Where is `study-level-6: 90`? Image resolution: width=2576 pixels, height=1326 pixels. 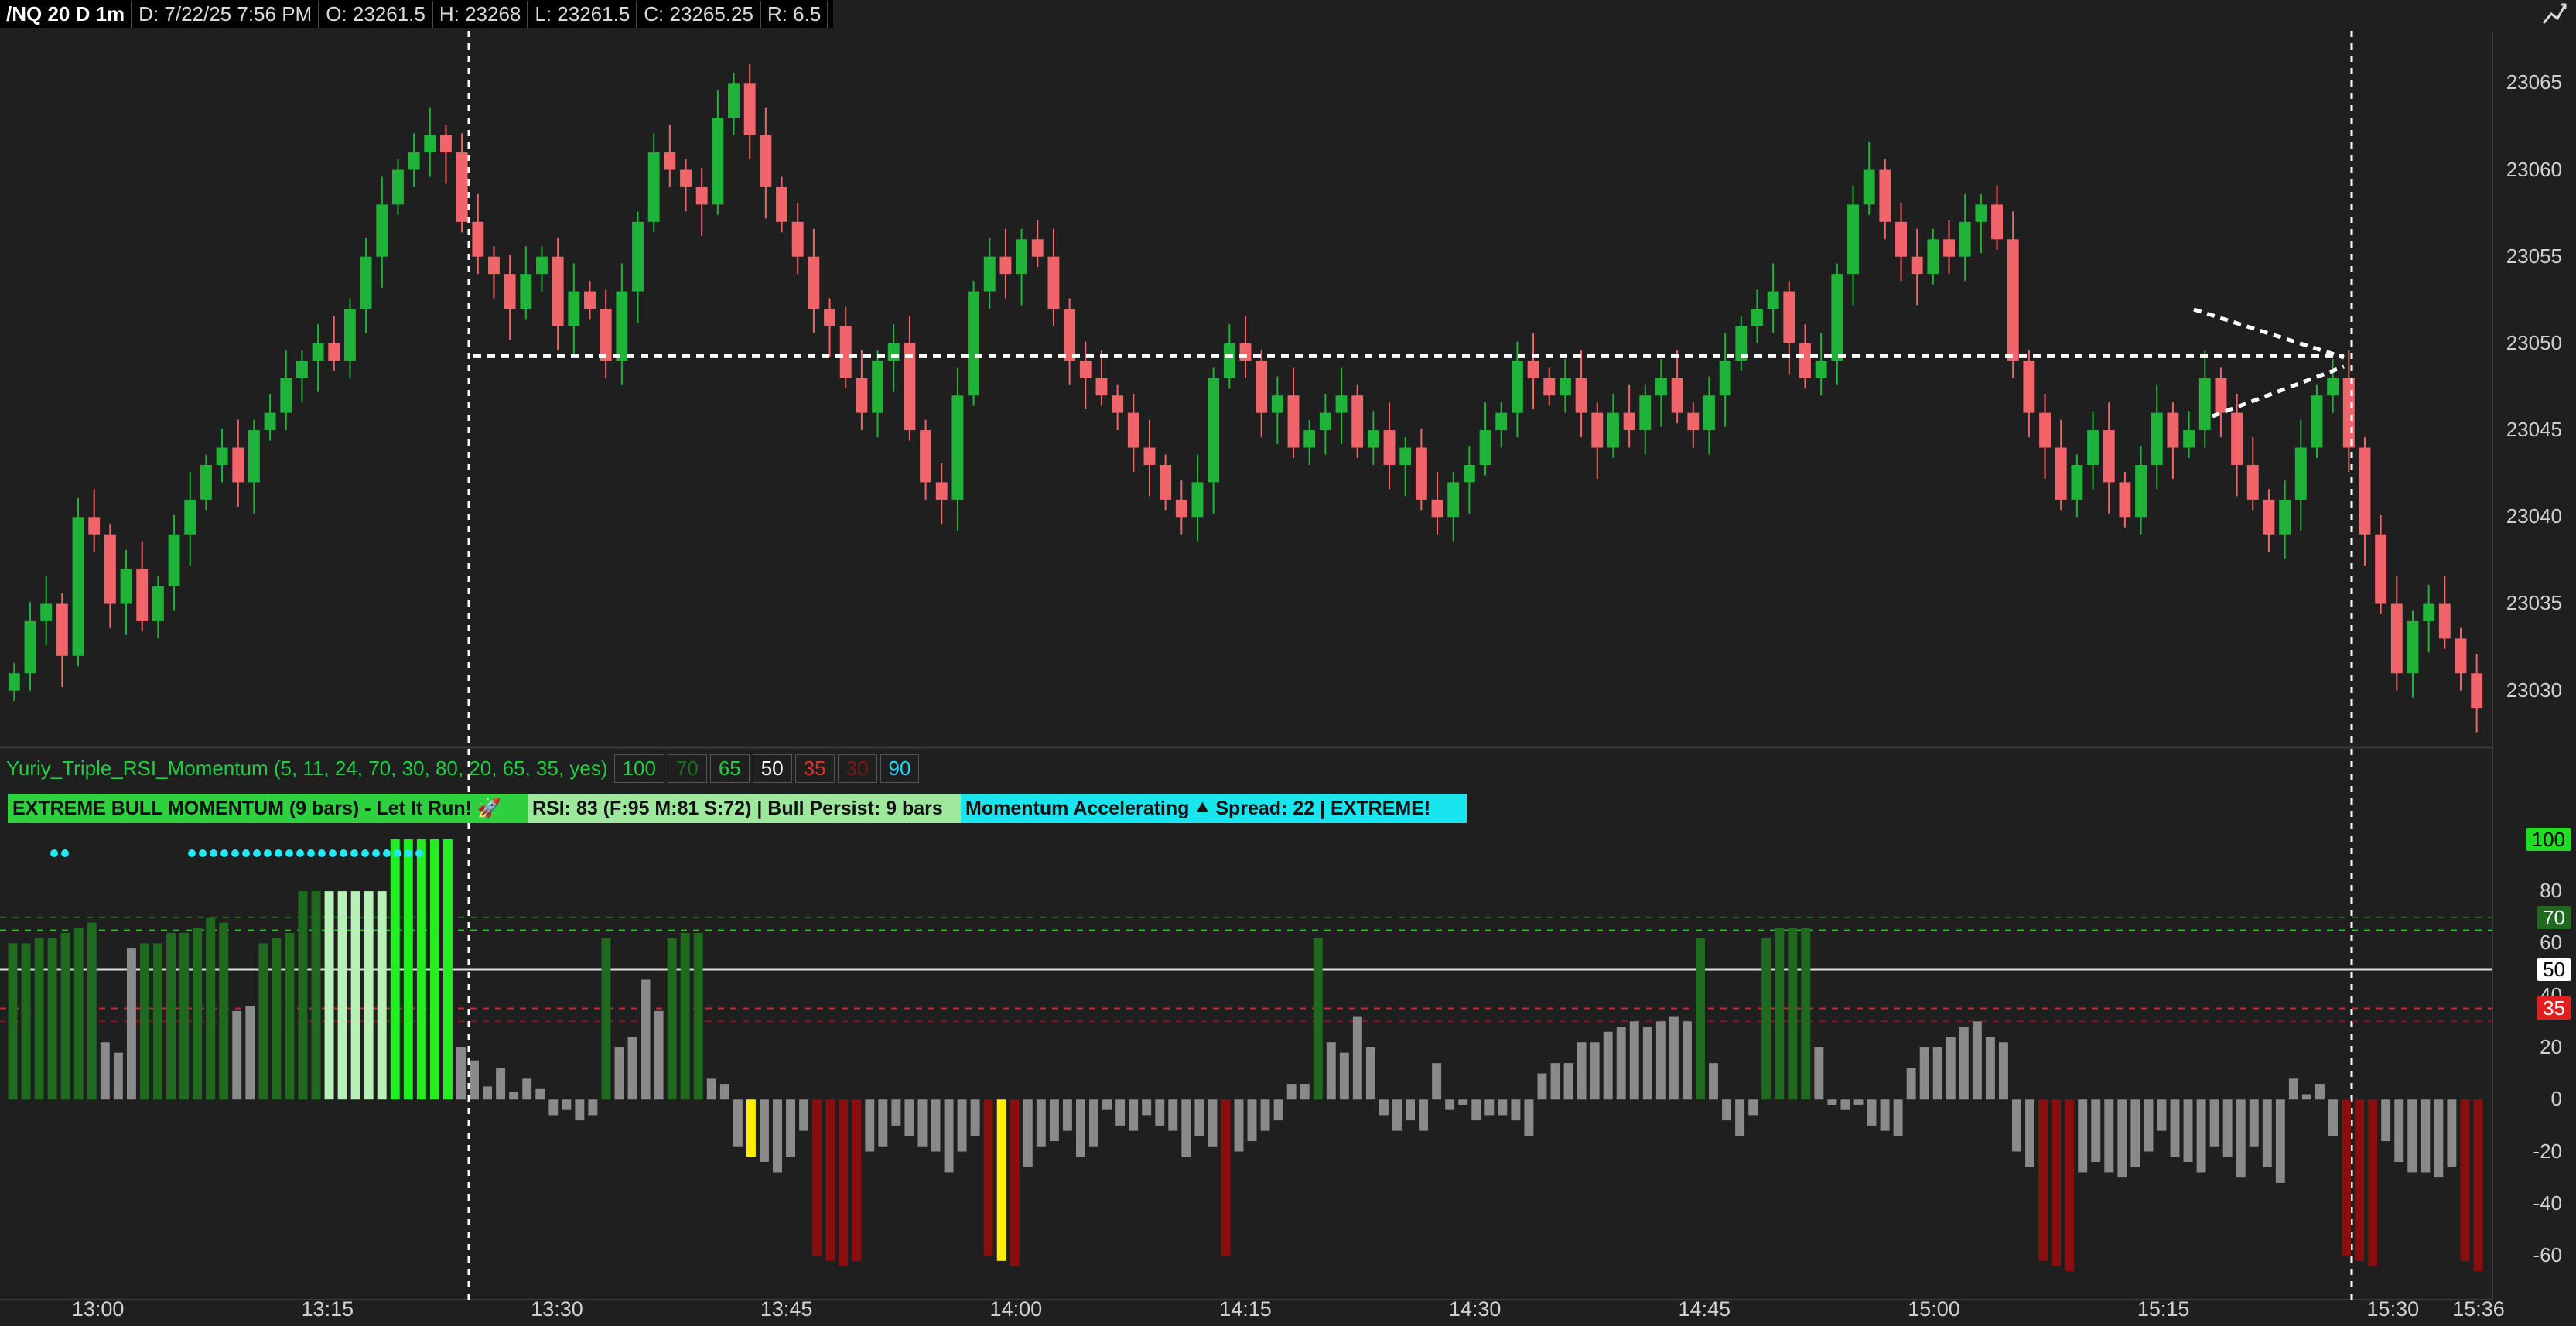
study-level-6: 90 is located at coordinates (900, 768).